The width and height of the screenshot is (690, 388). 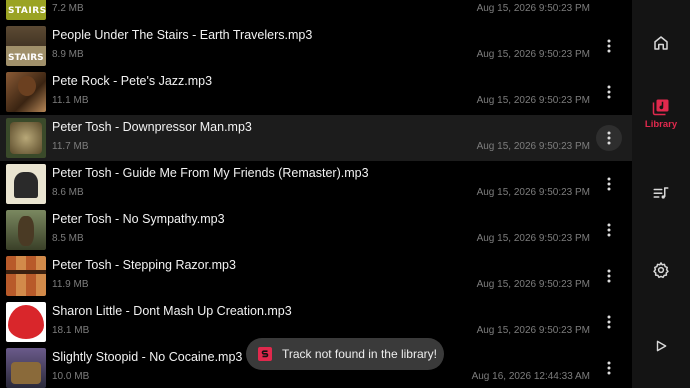 What do you see at coordinates (68, 192) in the screenshot?
I see `track-size: 8.6 MB` at bounding box center [68, 192].